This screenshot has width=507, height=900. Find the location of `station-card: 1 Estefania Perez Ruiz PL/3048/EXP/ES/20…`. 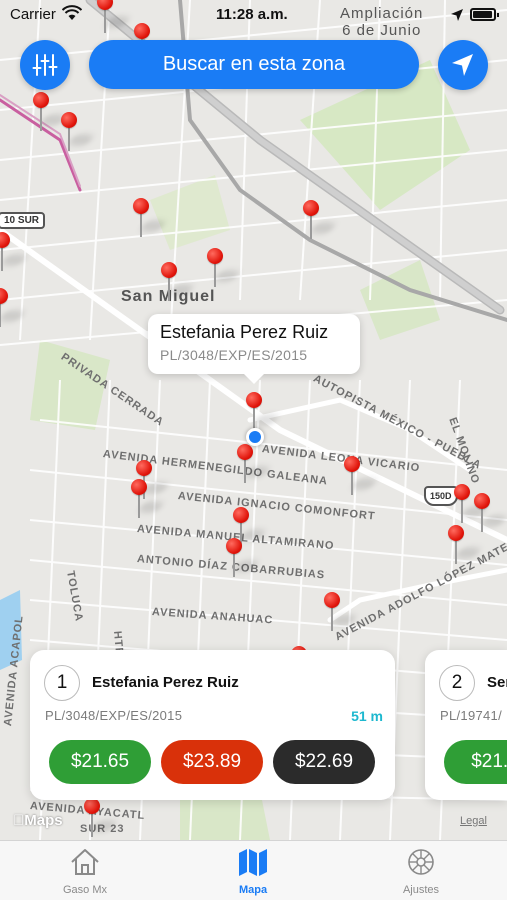

station-card: 1 Estefania Perez Ruiz PL/3048/EXP/ES/20… is located at coordinates (212, 725).